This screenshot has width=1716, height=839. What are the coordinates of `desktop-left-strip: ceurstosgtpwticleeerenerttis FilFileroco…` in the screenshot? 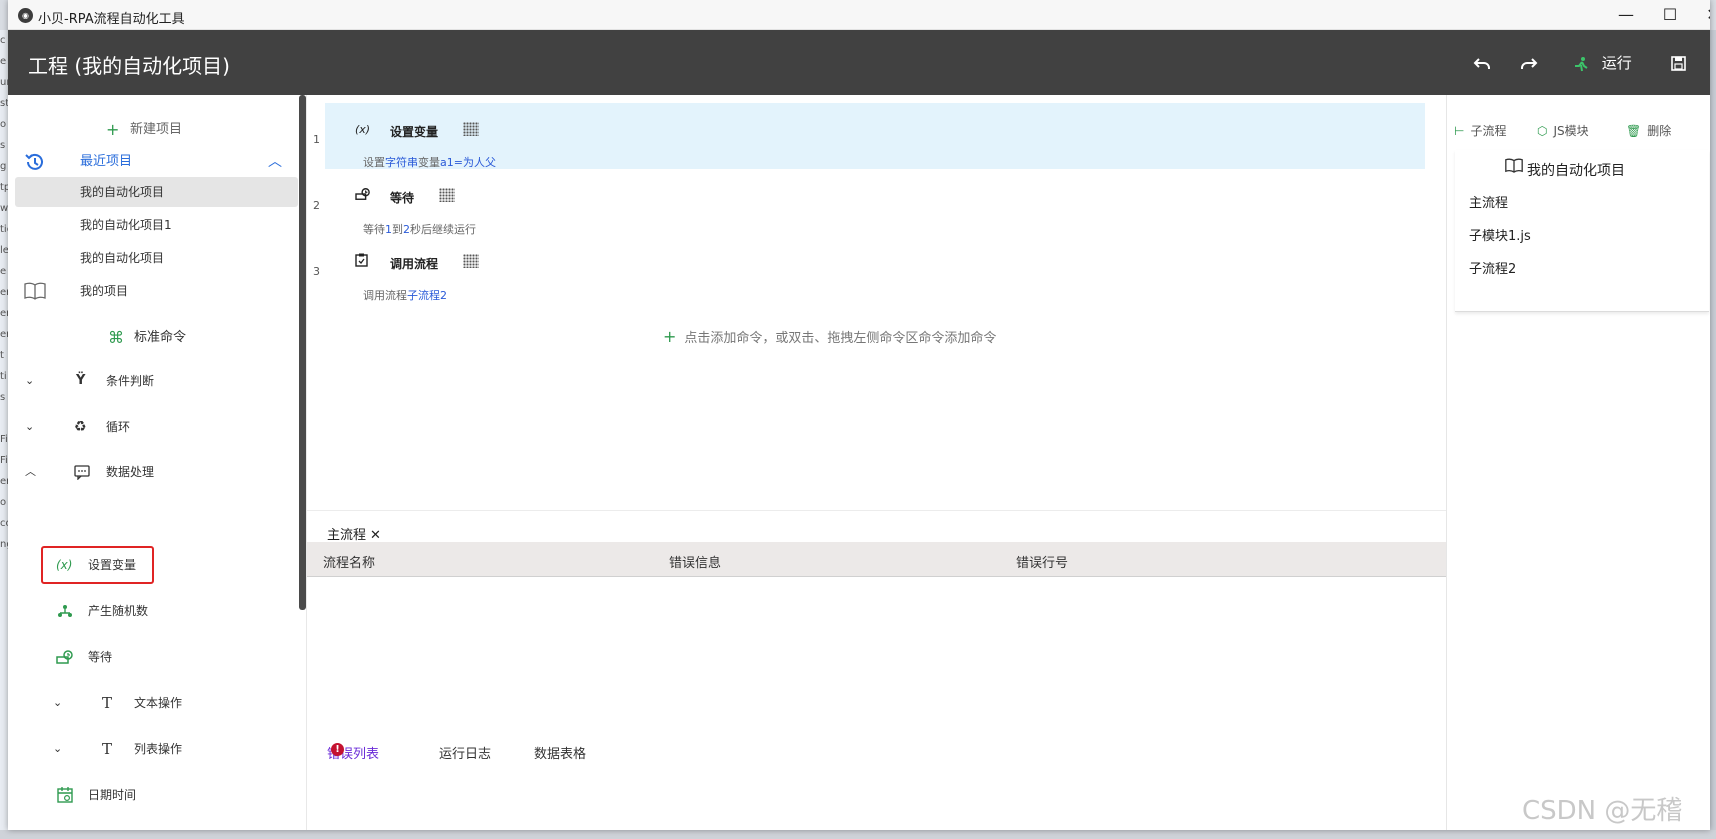 It's located at (4, 434).